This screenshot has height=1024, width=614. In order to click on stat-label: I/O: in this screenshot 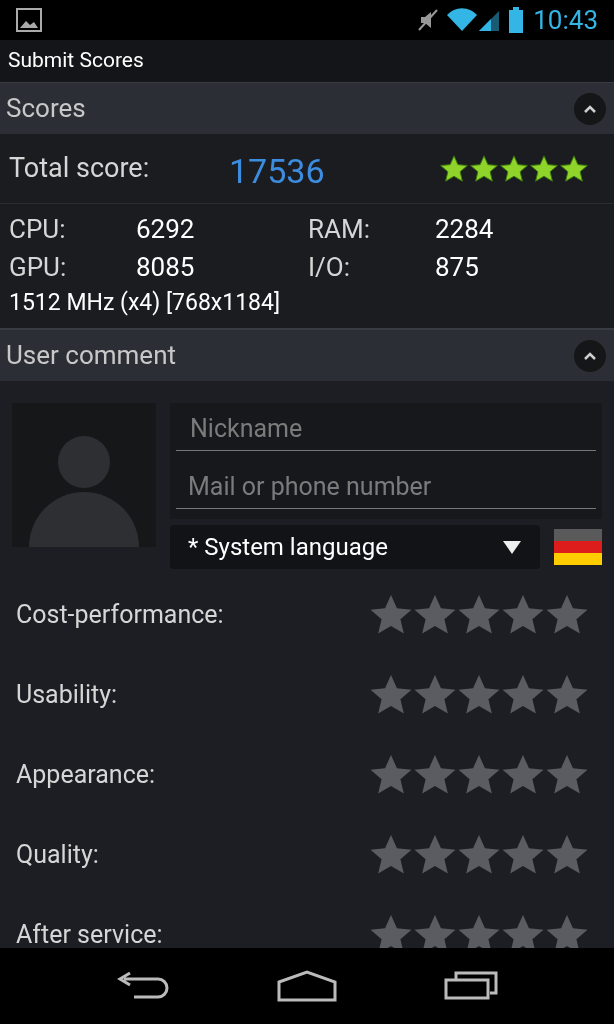, I will do `click(329, 267)`.